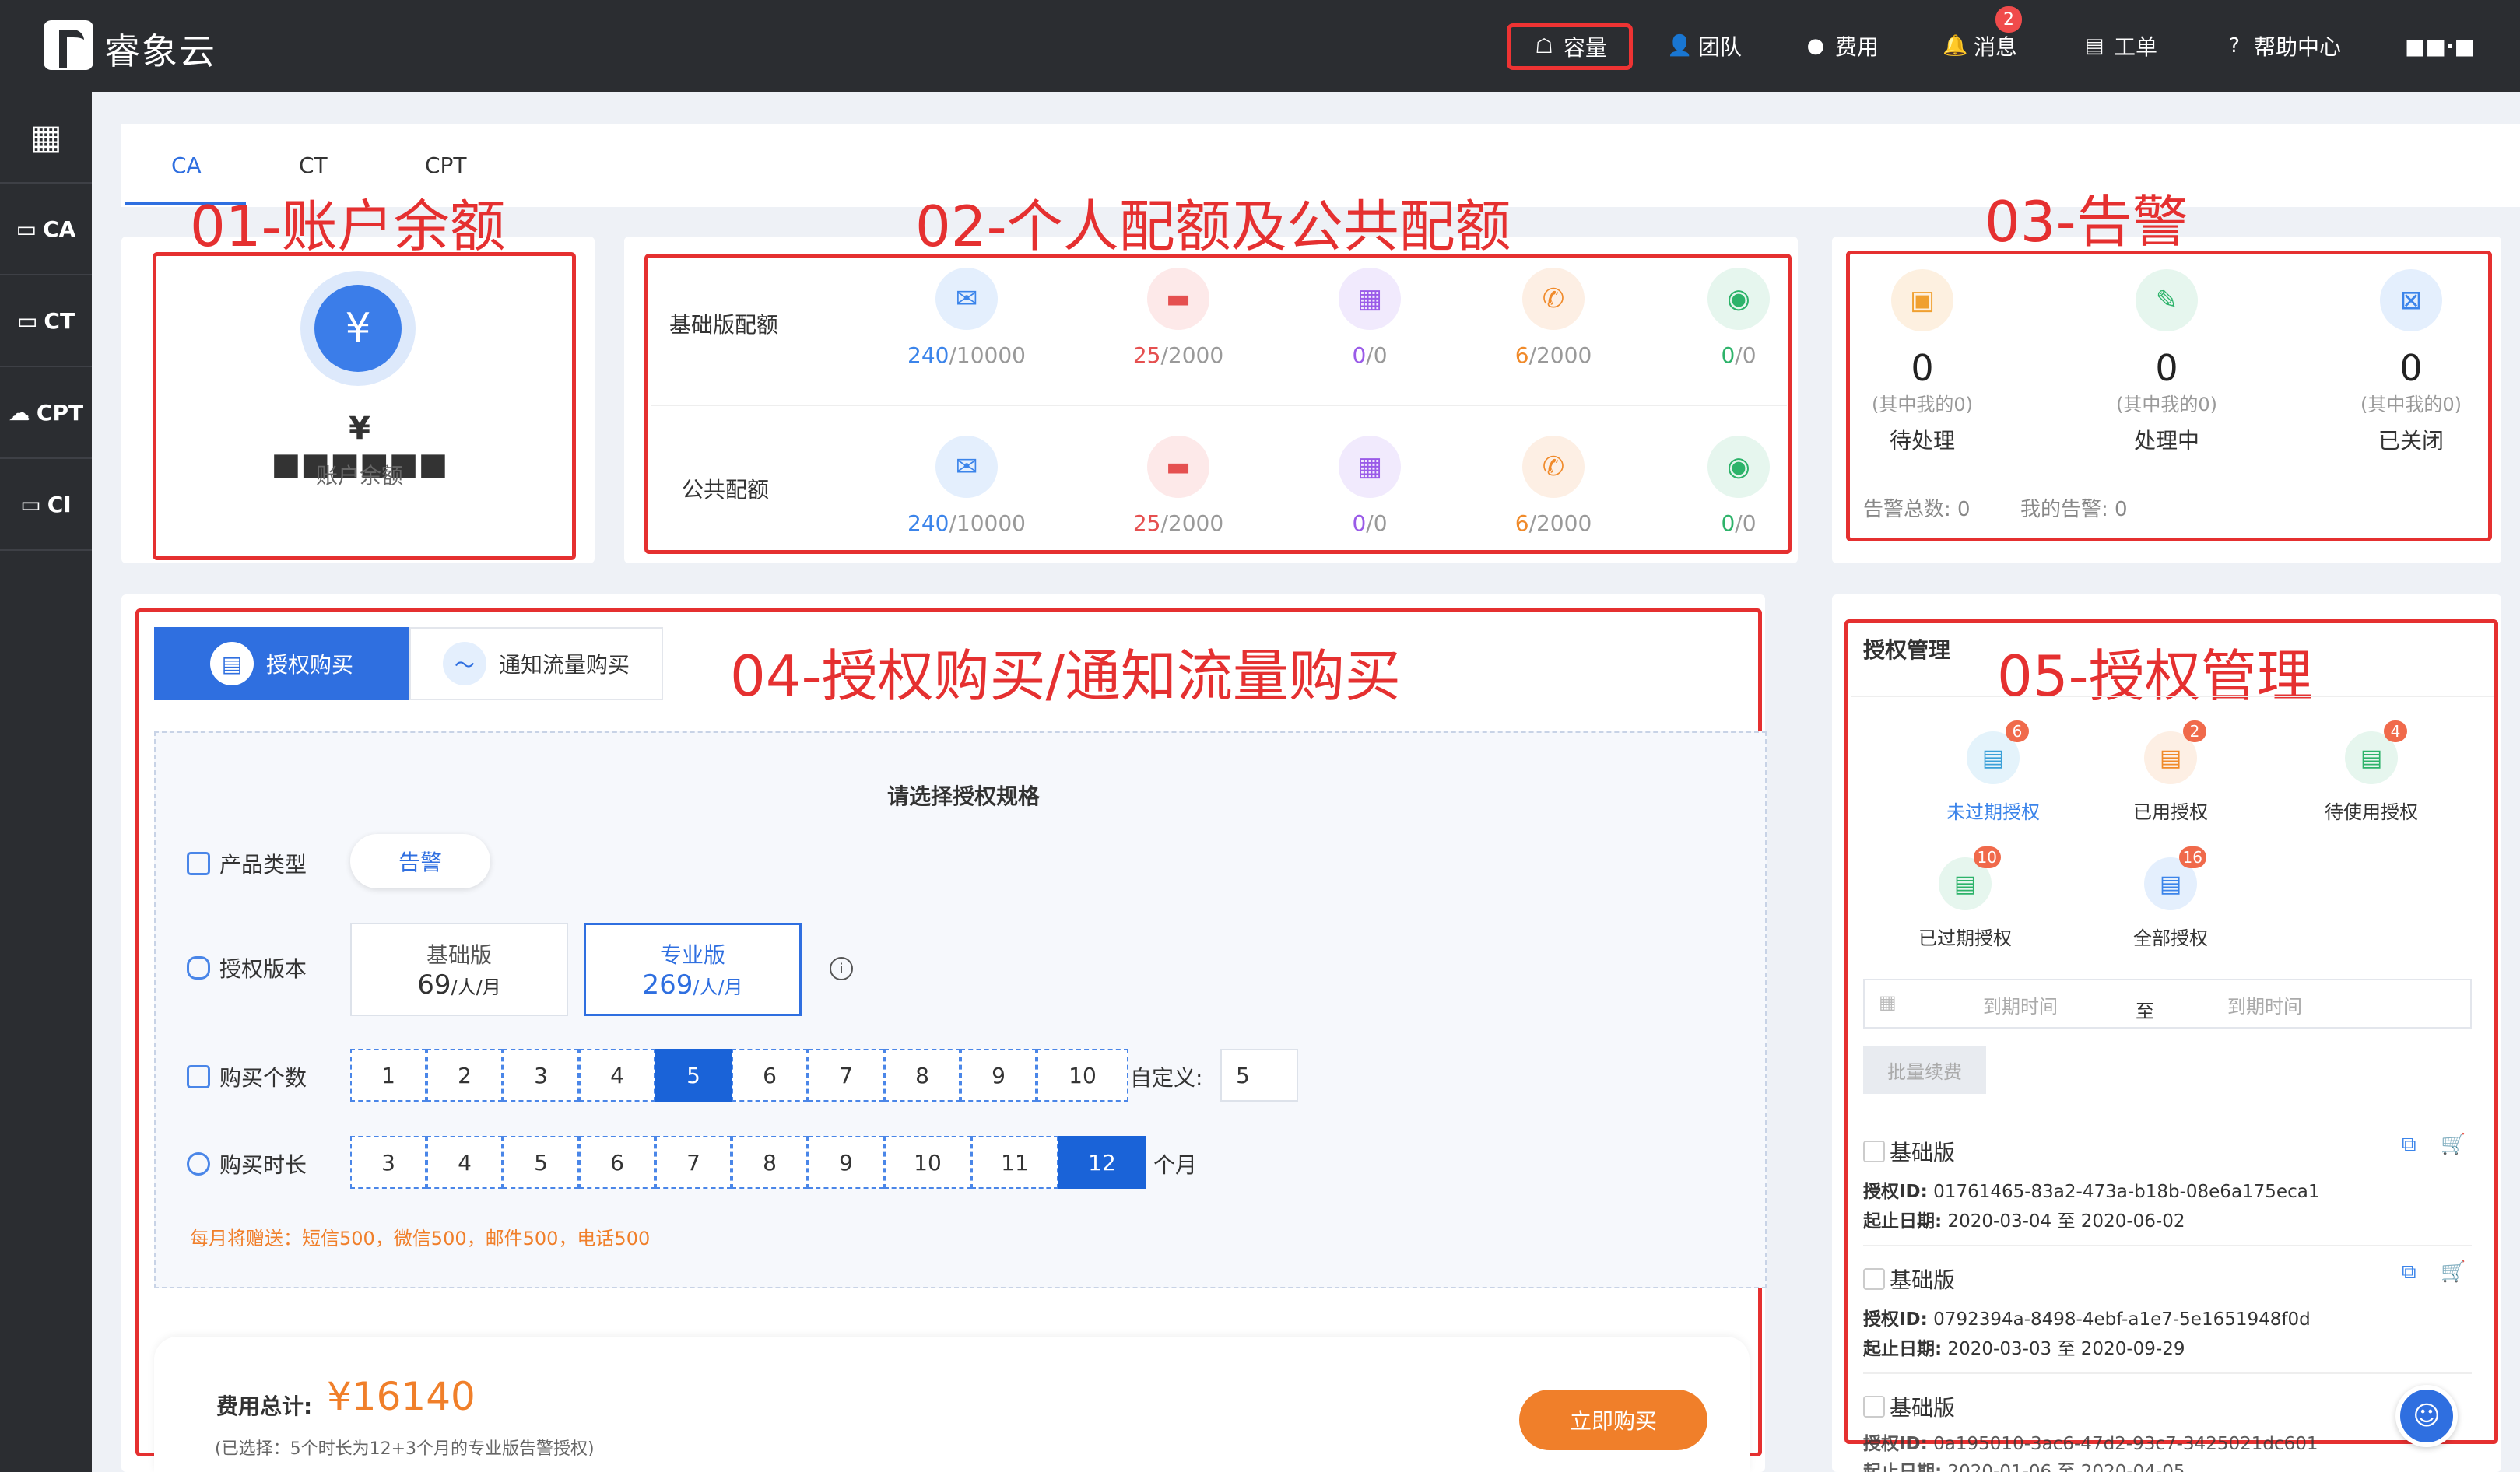  Describe the element at coordinates (541, 1162) in the screenshot. I see `duration-option: 5` at that location.